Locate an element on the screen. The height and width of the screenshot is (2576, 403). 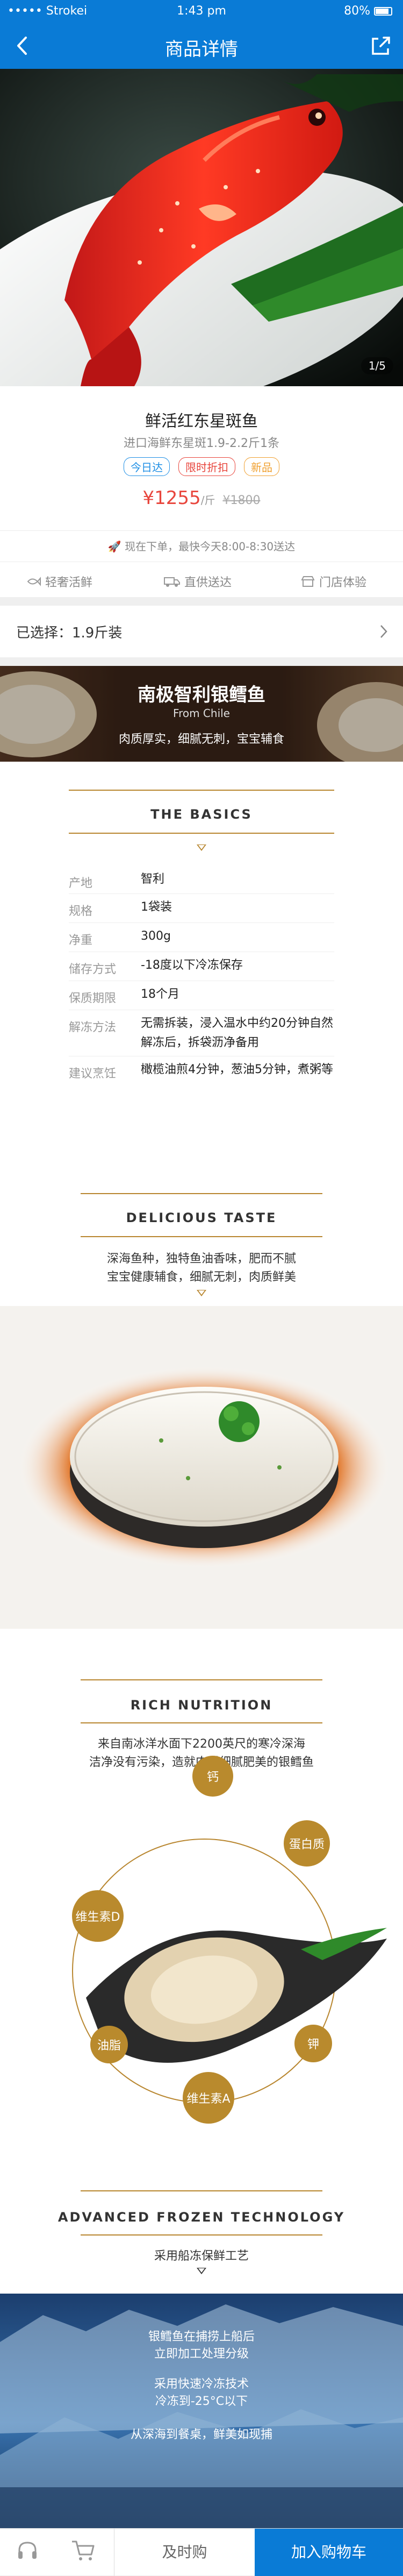
status-bar: ••••• Strokei 1:43 pm 80% is located at coordinates (201, 11).